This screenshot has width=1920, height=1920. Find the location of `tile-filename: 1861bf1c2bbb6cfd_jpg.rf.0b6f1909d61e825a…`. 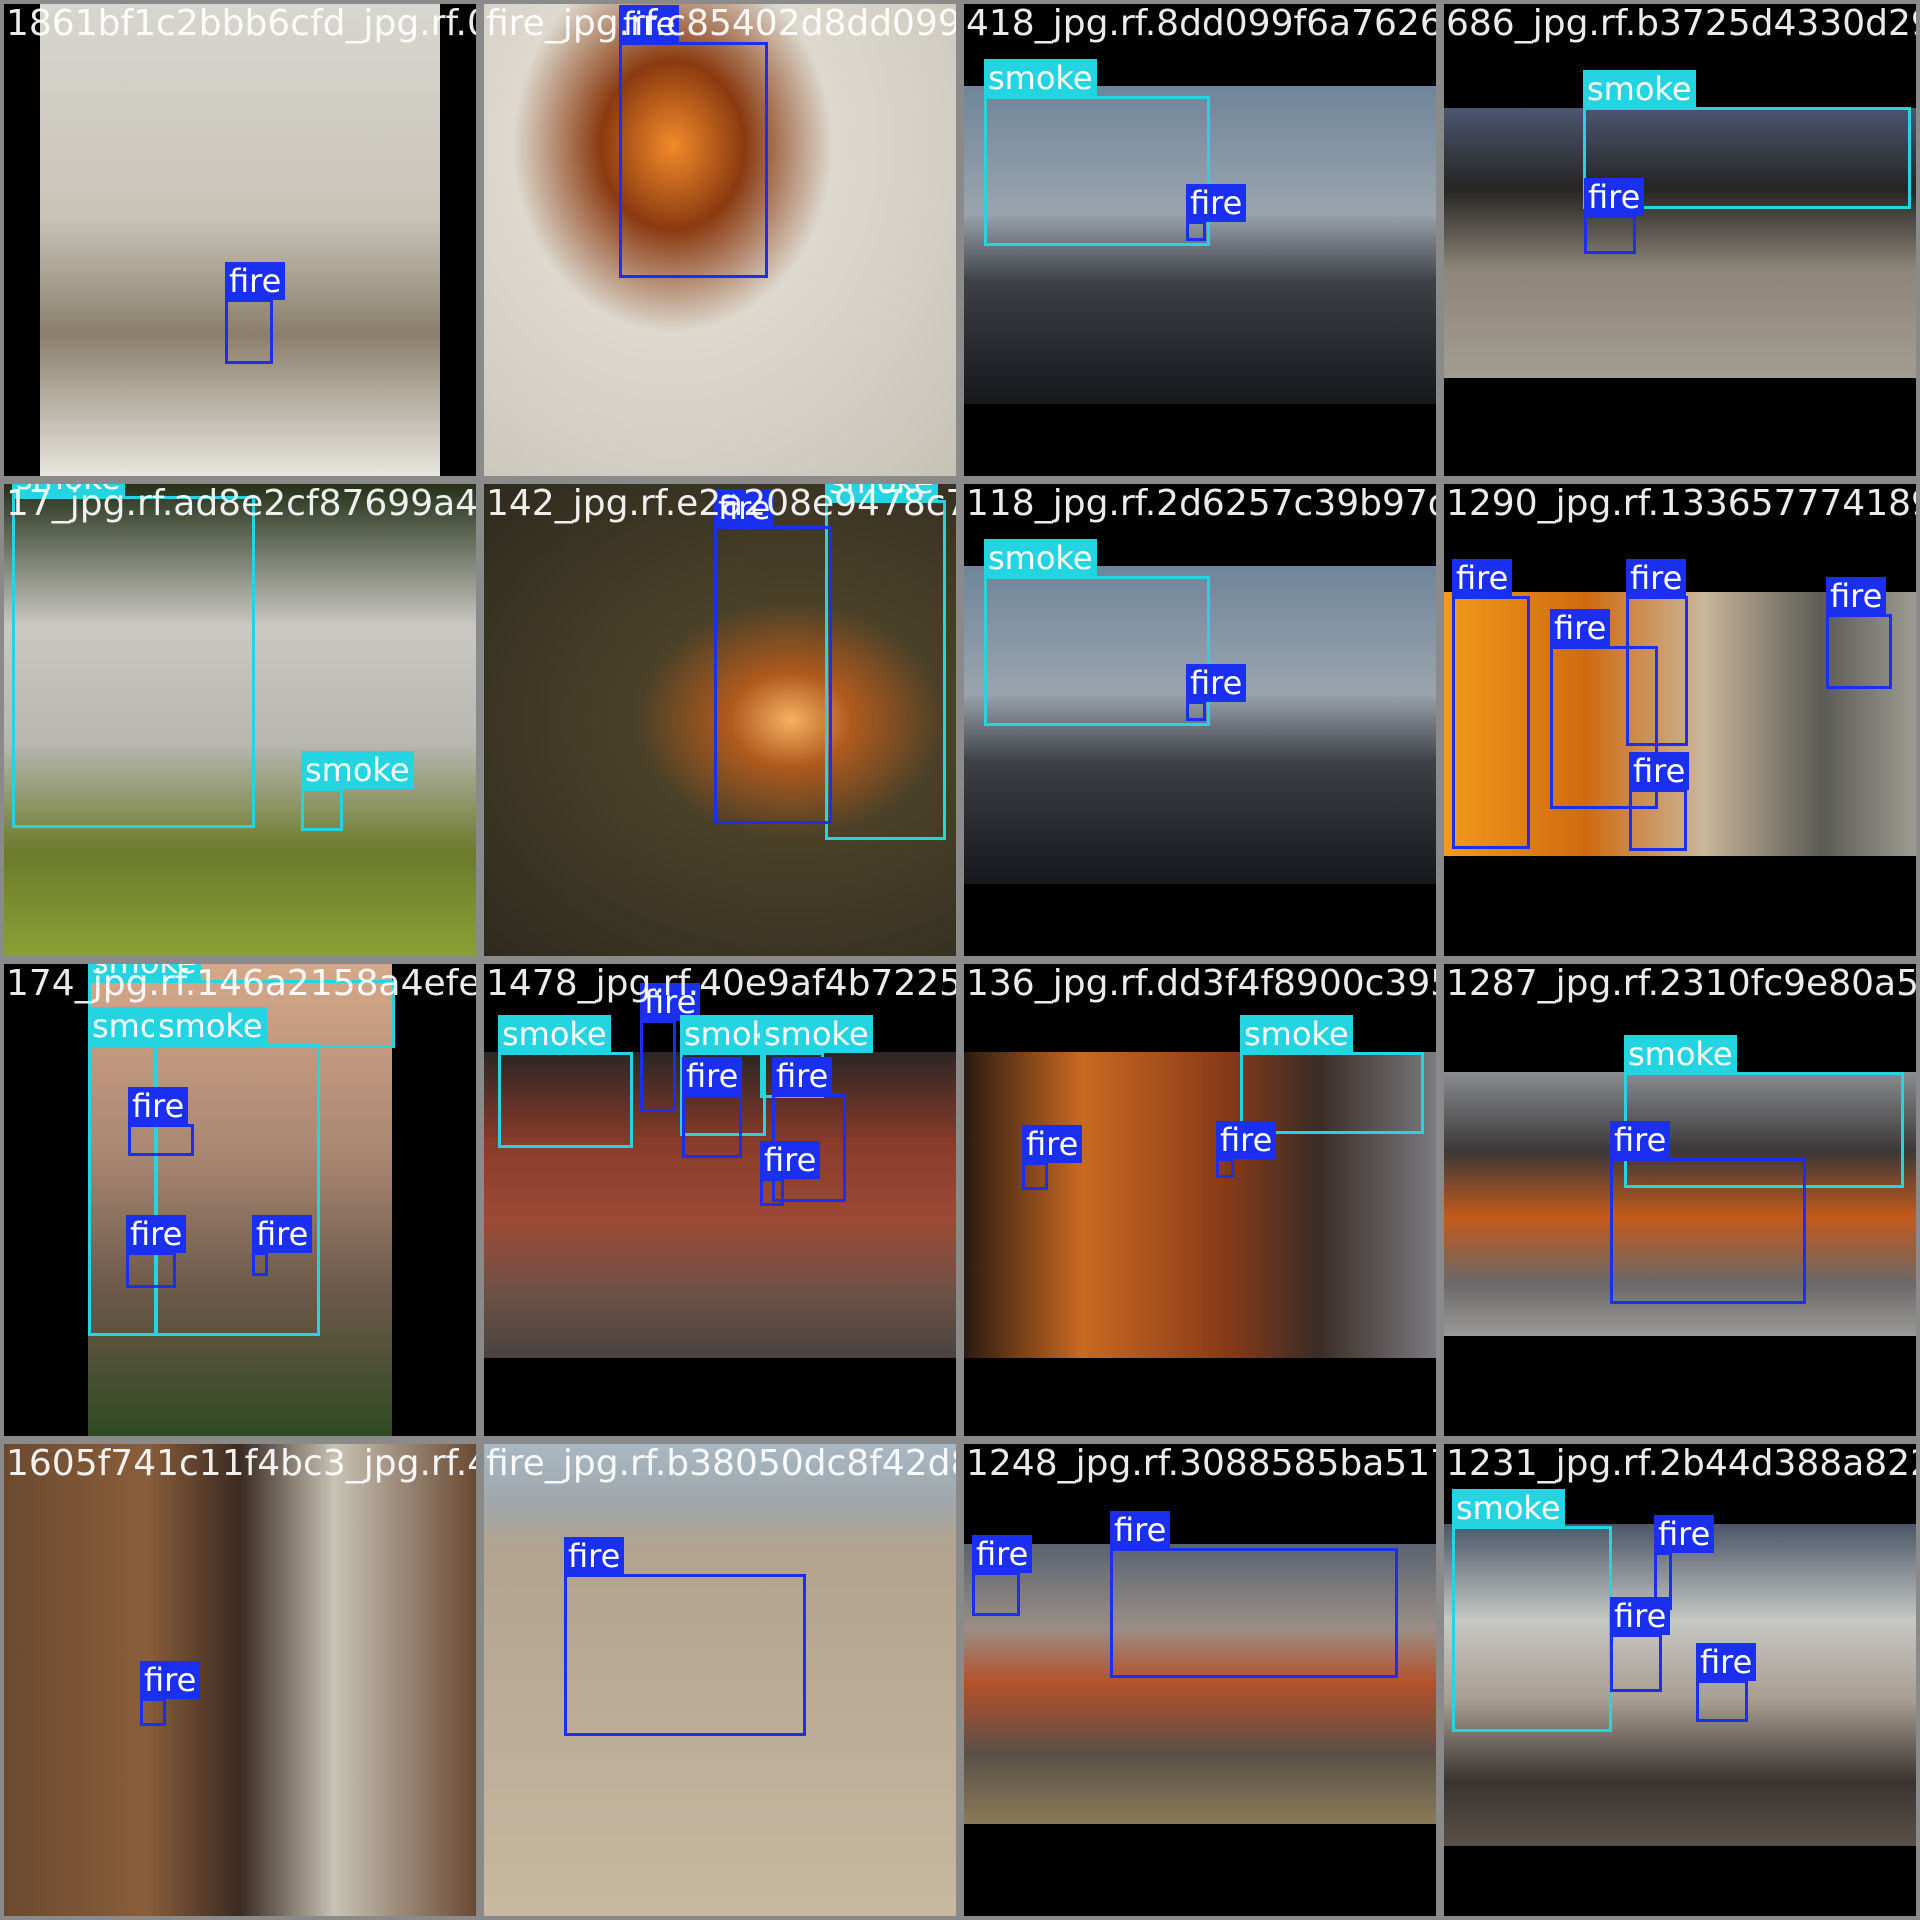

tile-filename: 1861bf1c2bbb6cfd_jpg.rf.0b6f1909d61e825a… is located at coordinates (241, 23).